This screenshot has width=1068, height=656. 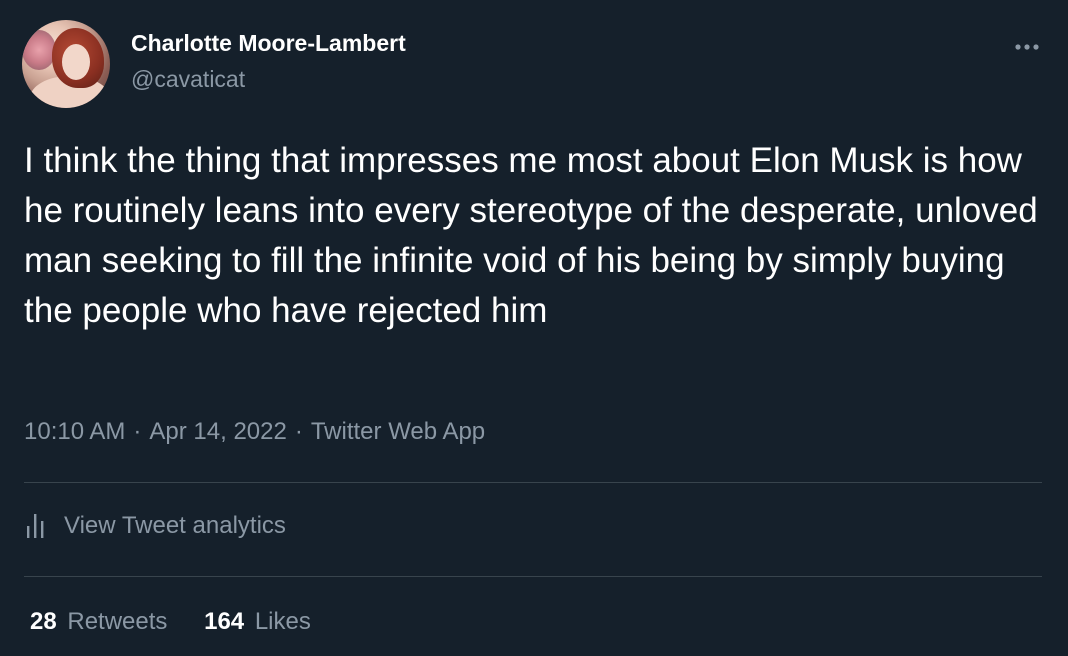 What do you see at coordinates (224, 621) in the screenshot?
I see `likes-count: 164` at bounding box center [224, 621].